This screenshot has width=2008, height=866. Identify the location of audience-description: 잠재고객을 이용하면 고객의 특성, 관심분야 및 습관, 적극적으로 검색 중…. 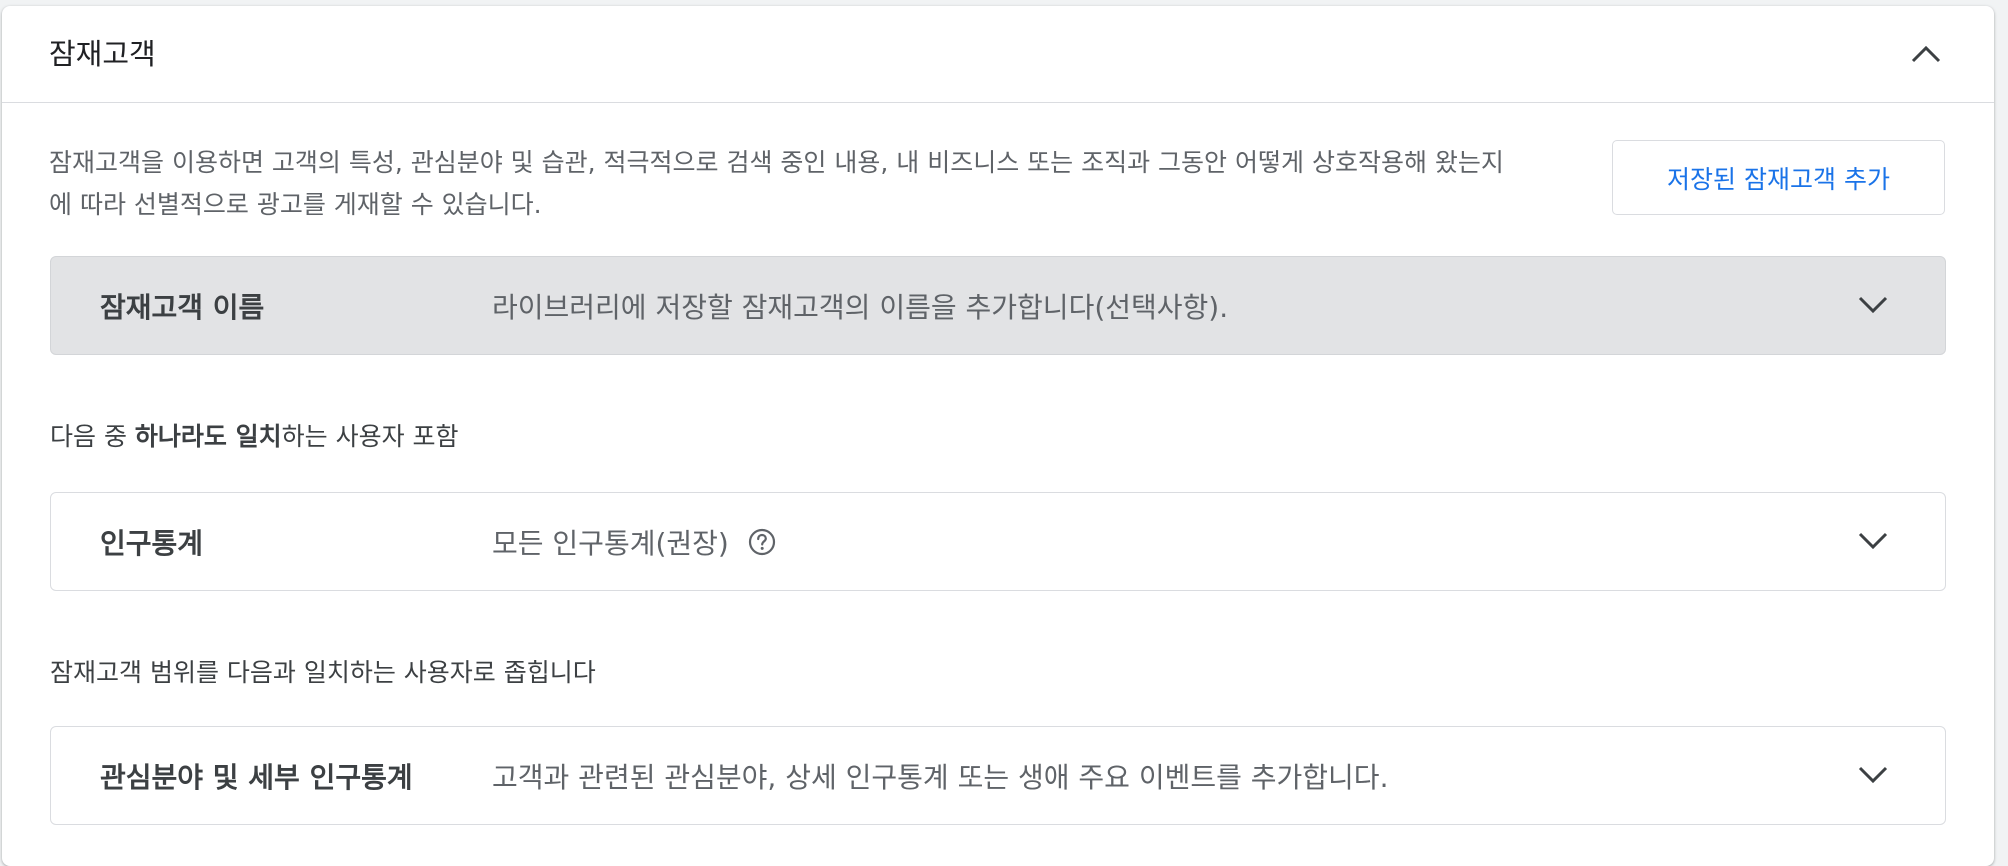
(819, 184).